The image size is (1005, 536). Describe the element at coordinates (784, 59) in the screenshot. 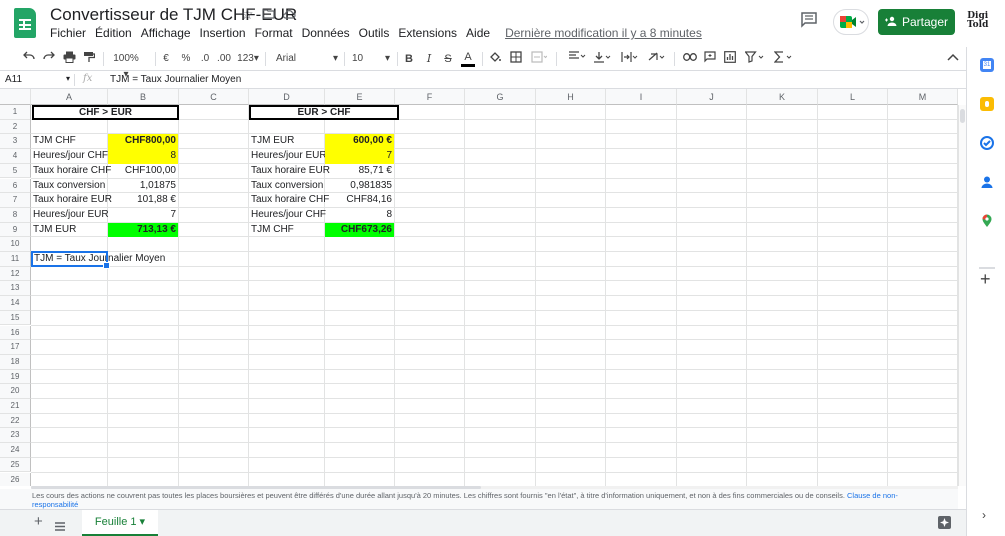

I see `functions-icon` at that location.